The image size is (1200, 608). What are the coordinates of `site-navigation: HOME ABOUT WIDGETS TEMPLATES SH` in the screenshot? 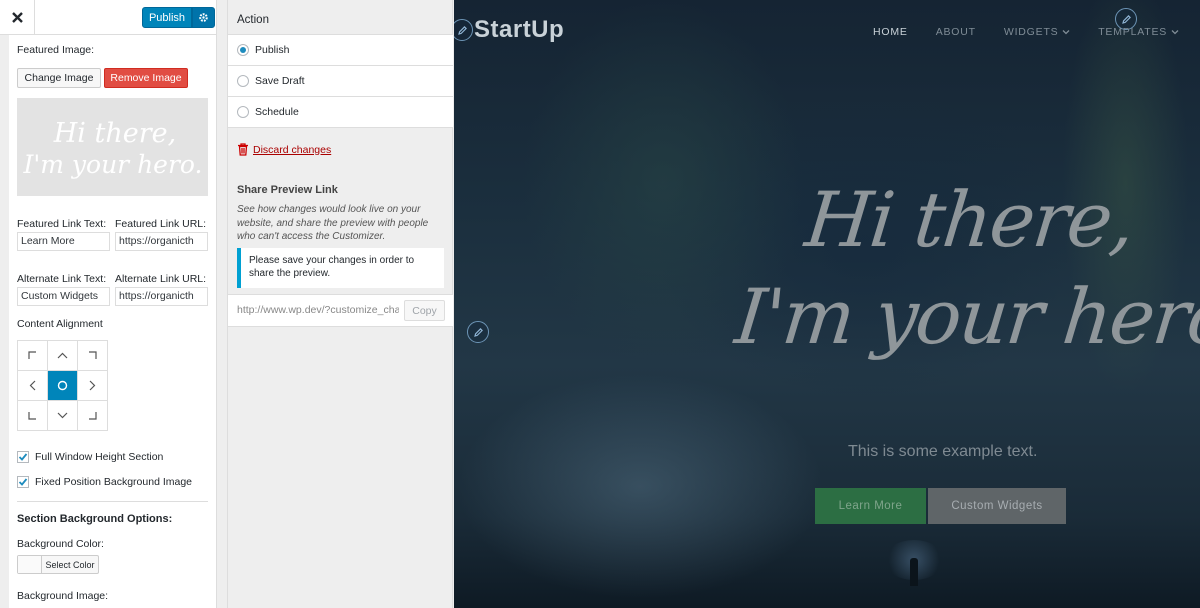 It's located at (1036, 32).